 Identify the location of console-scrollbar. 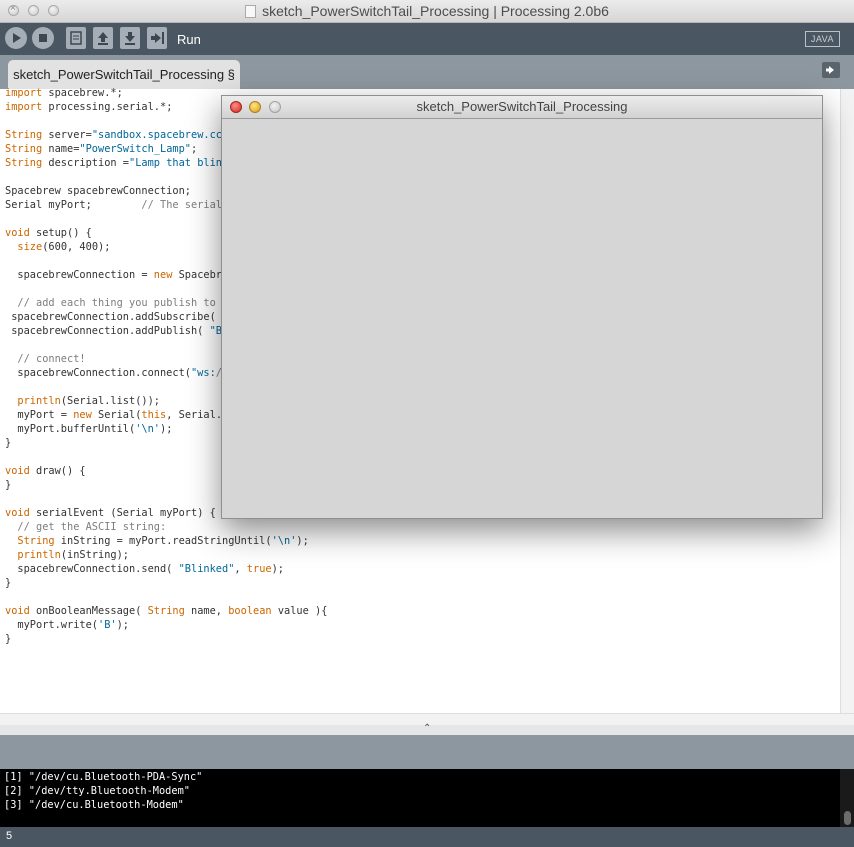
(847, 798).